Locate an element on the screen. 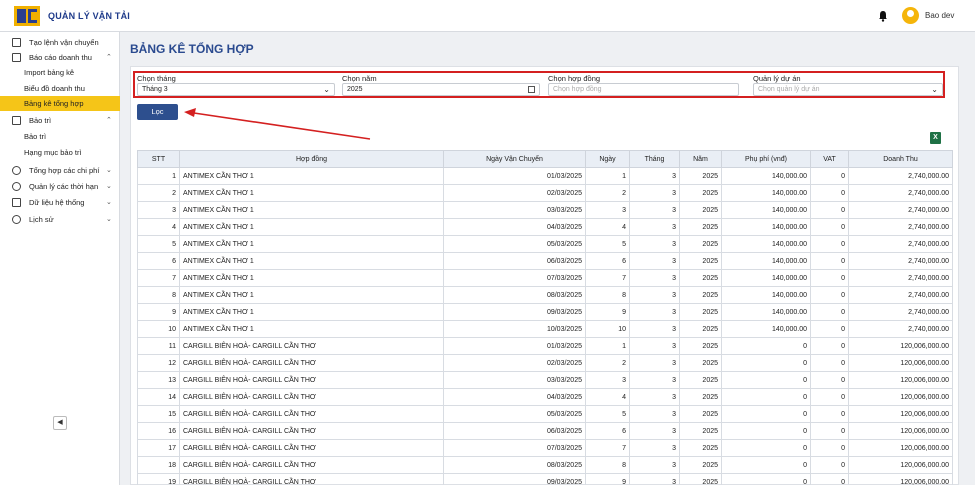  filter-button: Lọc is located at coordinates (157, 112).